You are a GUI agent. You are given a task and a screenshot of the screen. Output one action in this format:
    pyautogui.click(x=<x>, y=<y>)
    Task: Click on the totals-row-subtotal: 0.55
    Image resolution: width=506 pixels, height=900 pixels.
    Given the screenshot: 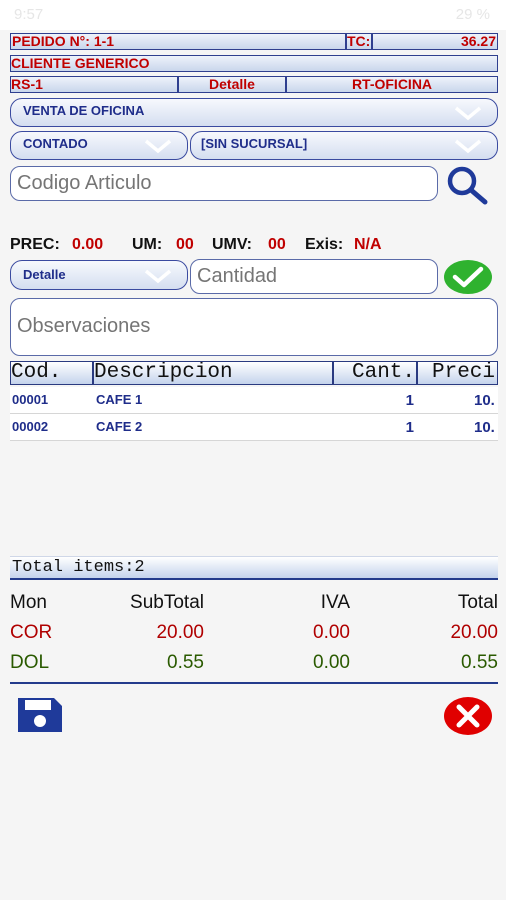 What is the action you would take?
    pyautogui.click(x=185, y=662)
    